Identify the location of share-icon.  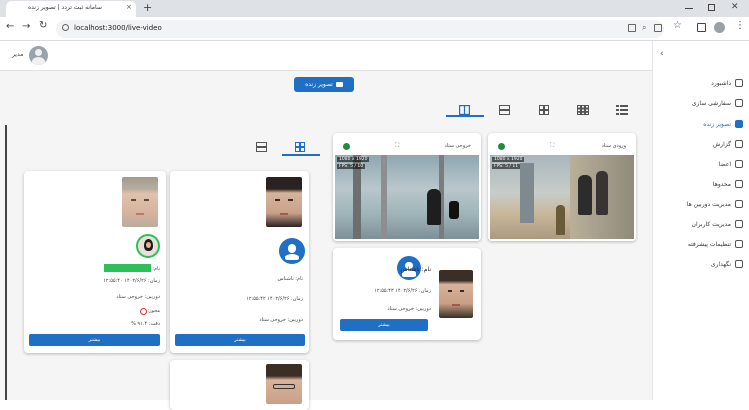
(658, 28).